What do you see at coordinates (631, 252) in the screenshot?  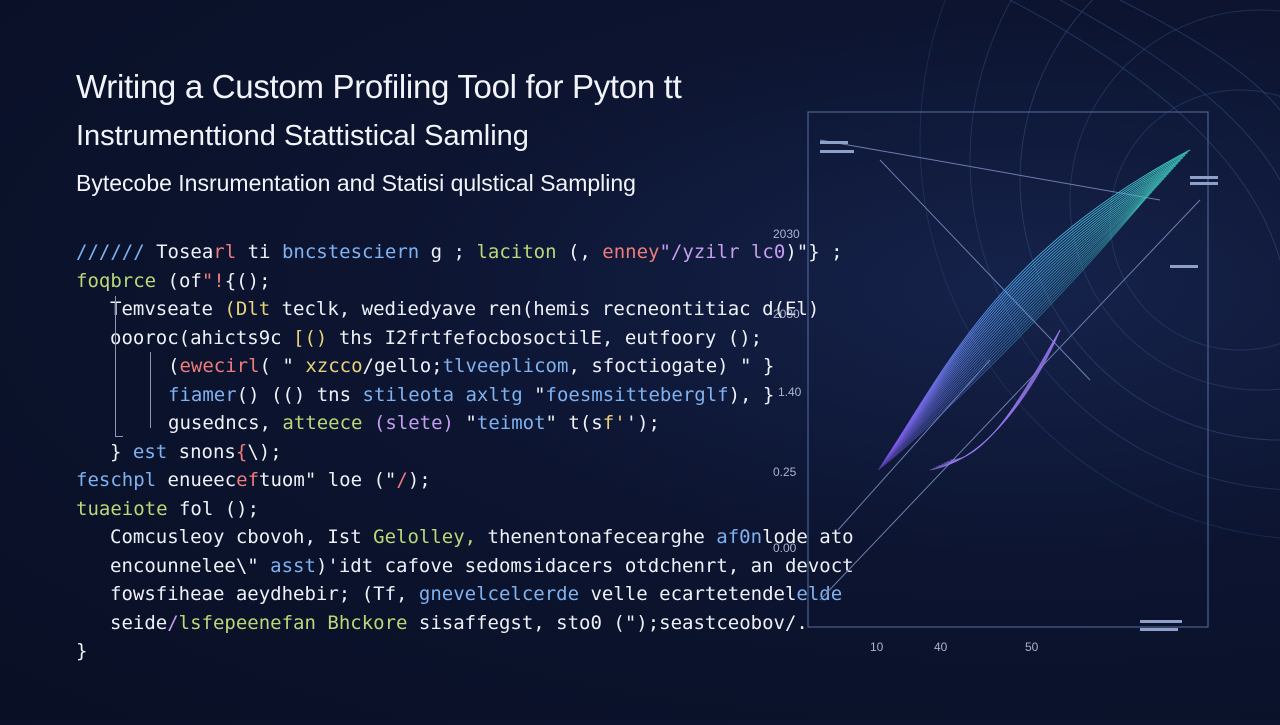 I see `code-token: enney` at bounding box center [631, 252].